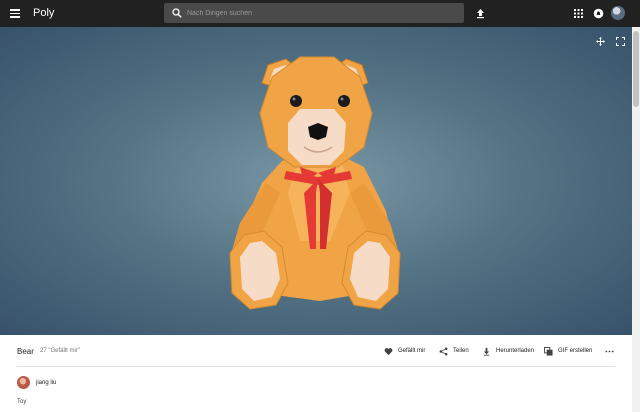 This screenshot has height=412, width=640. What do you see at coordinates (412, 351) in the screenshot?
I see `like-label: Gefällt mir` at bounding box center [412, 351].